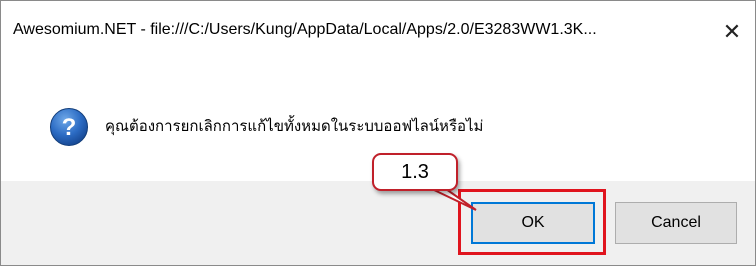  I want to click on close-button: ✕, so click(732, 32).